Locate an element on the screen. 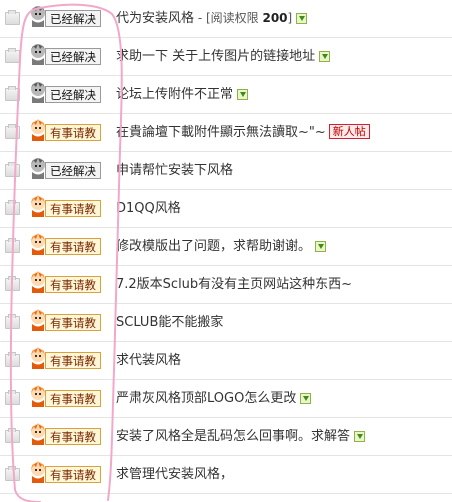 The image size is (452, 502). thread-title-link: SCLUB能不能搬家 is located at coordinates (169, 322).